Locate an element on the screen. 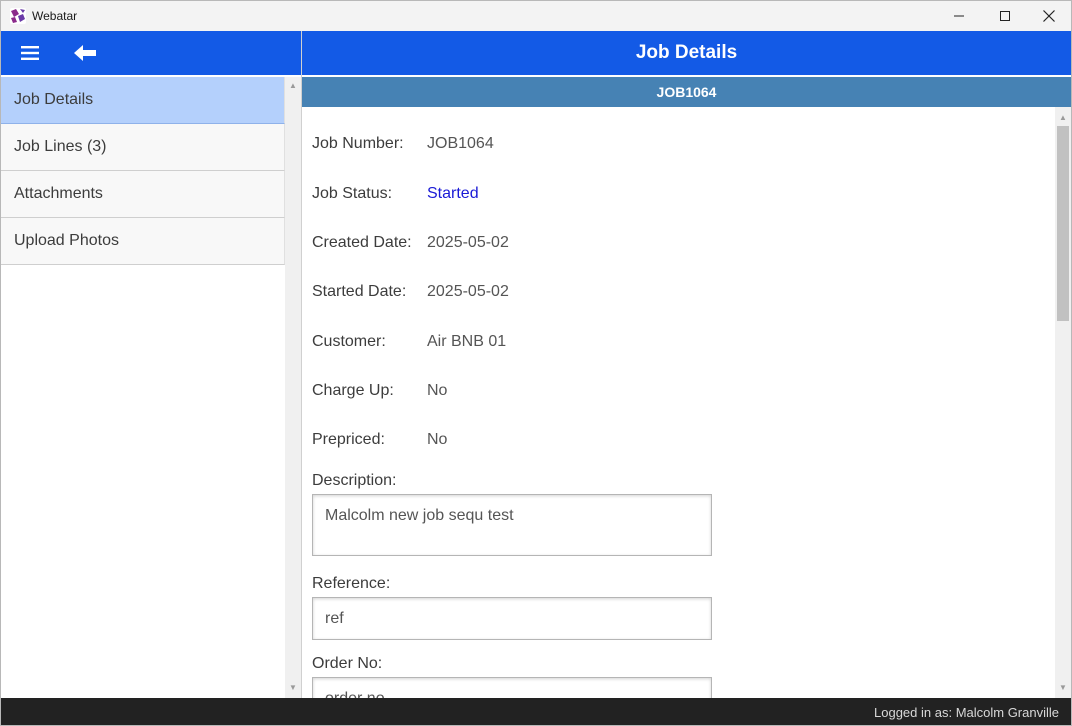 The width and height of the screenshot is (1072, 726). page-title: Job Details is located at coordinates (686, 52).